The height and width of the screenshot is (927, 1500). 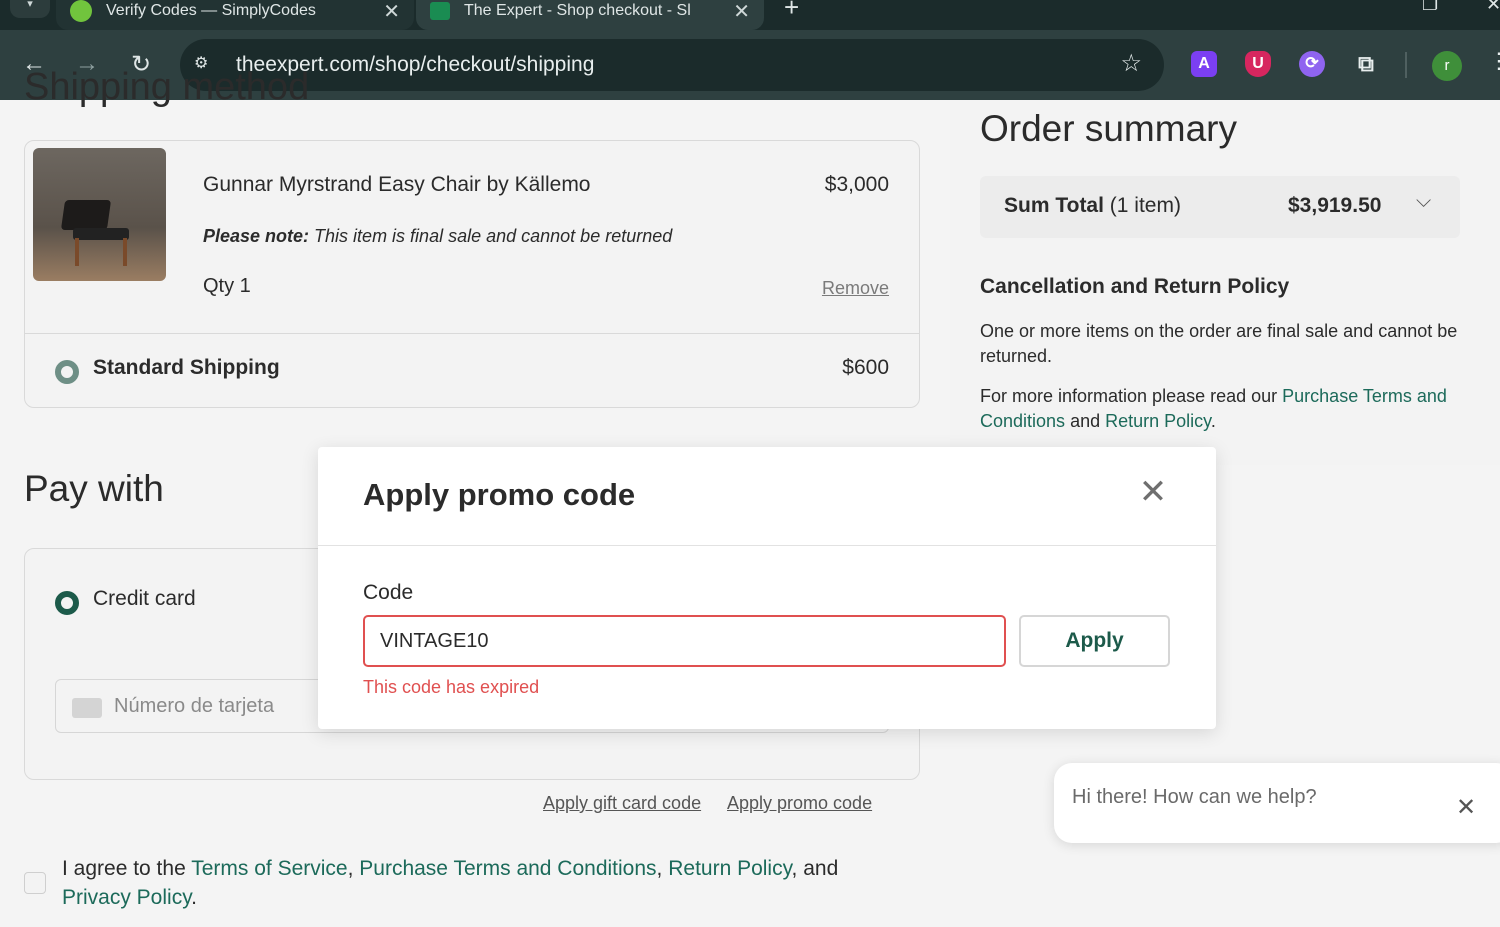 I want to click on product-name: Gunnar Myrstrand Easy Chair by Källemo, so click(x=397, y=184).